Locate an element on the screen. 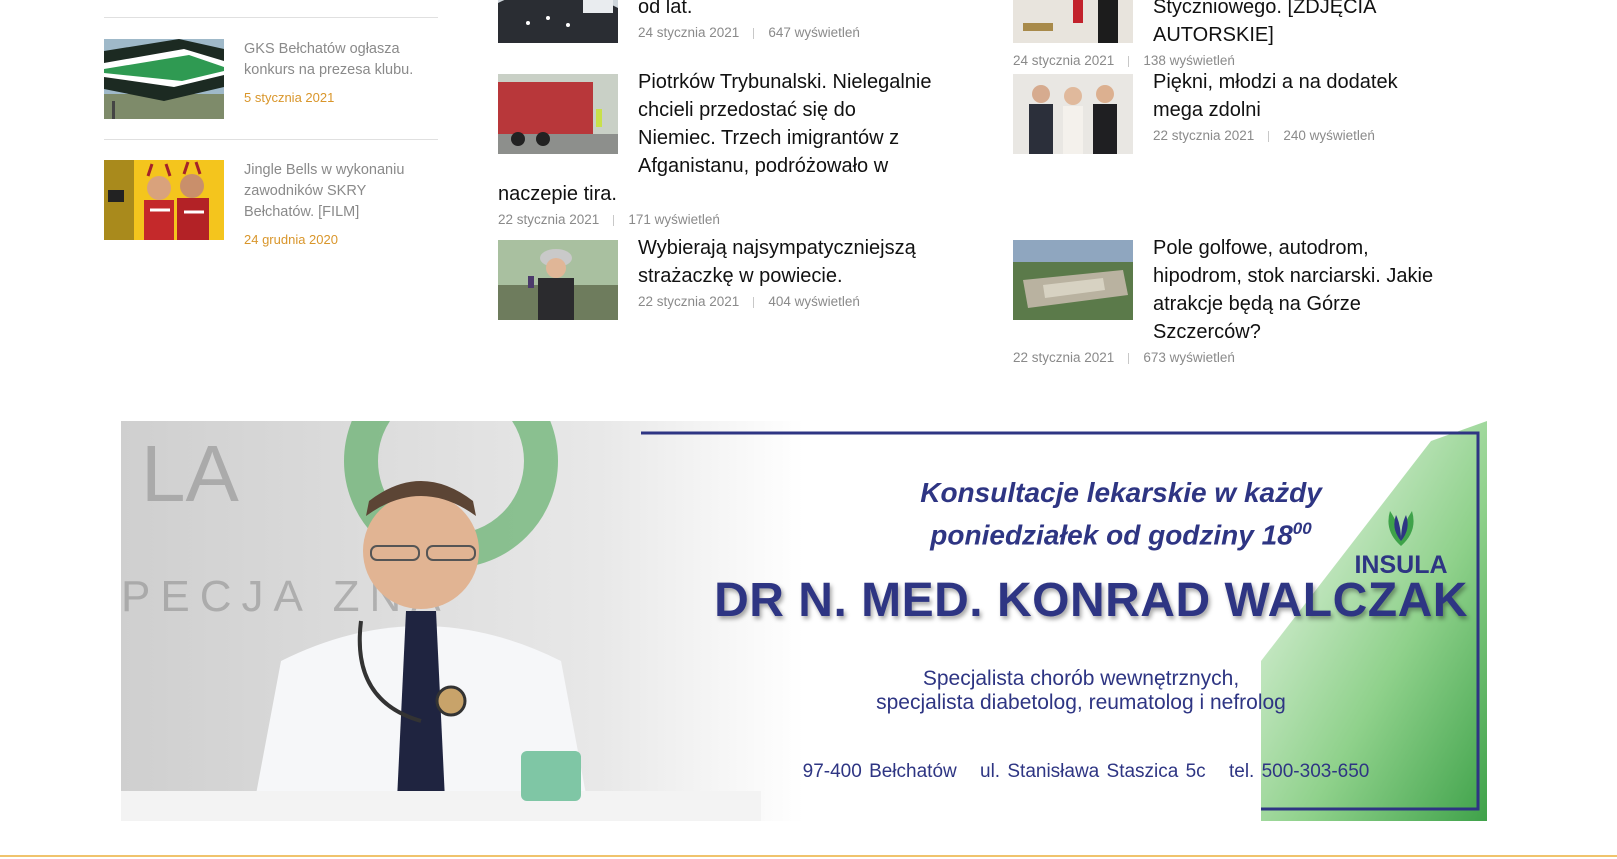  article-thumbnail-firefighter is located at coordinates (558, 280).